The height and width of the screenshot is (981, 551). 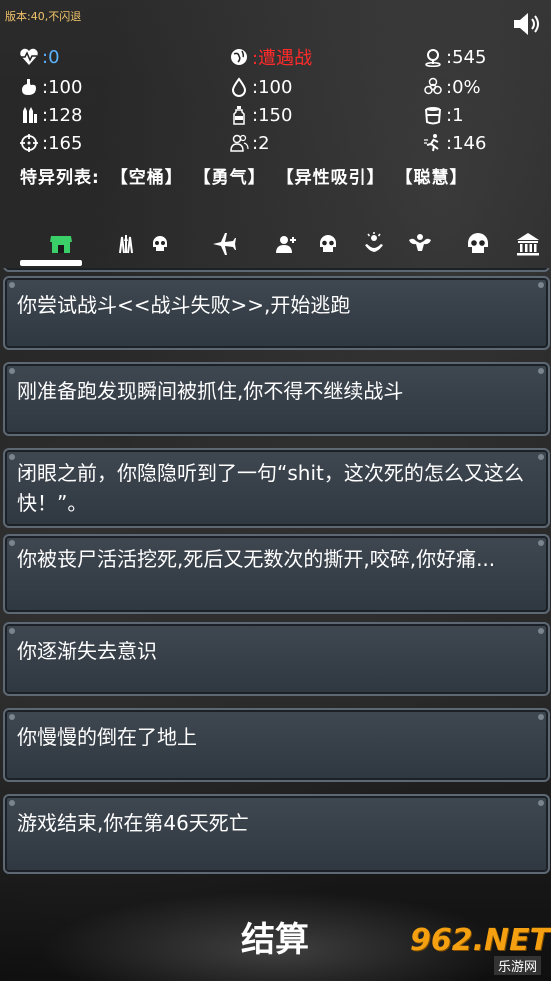 I want to click on log-entry: 闭眼之前，你隐隐听到了一句“shit，这次死的怎么又这么快！”。, so click(x=276, y=488).